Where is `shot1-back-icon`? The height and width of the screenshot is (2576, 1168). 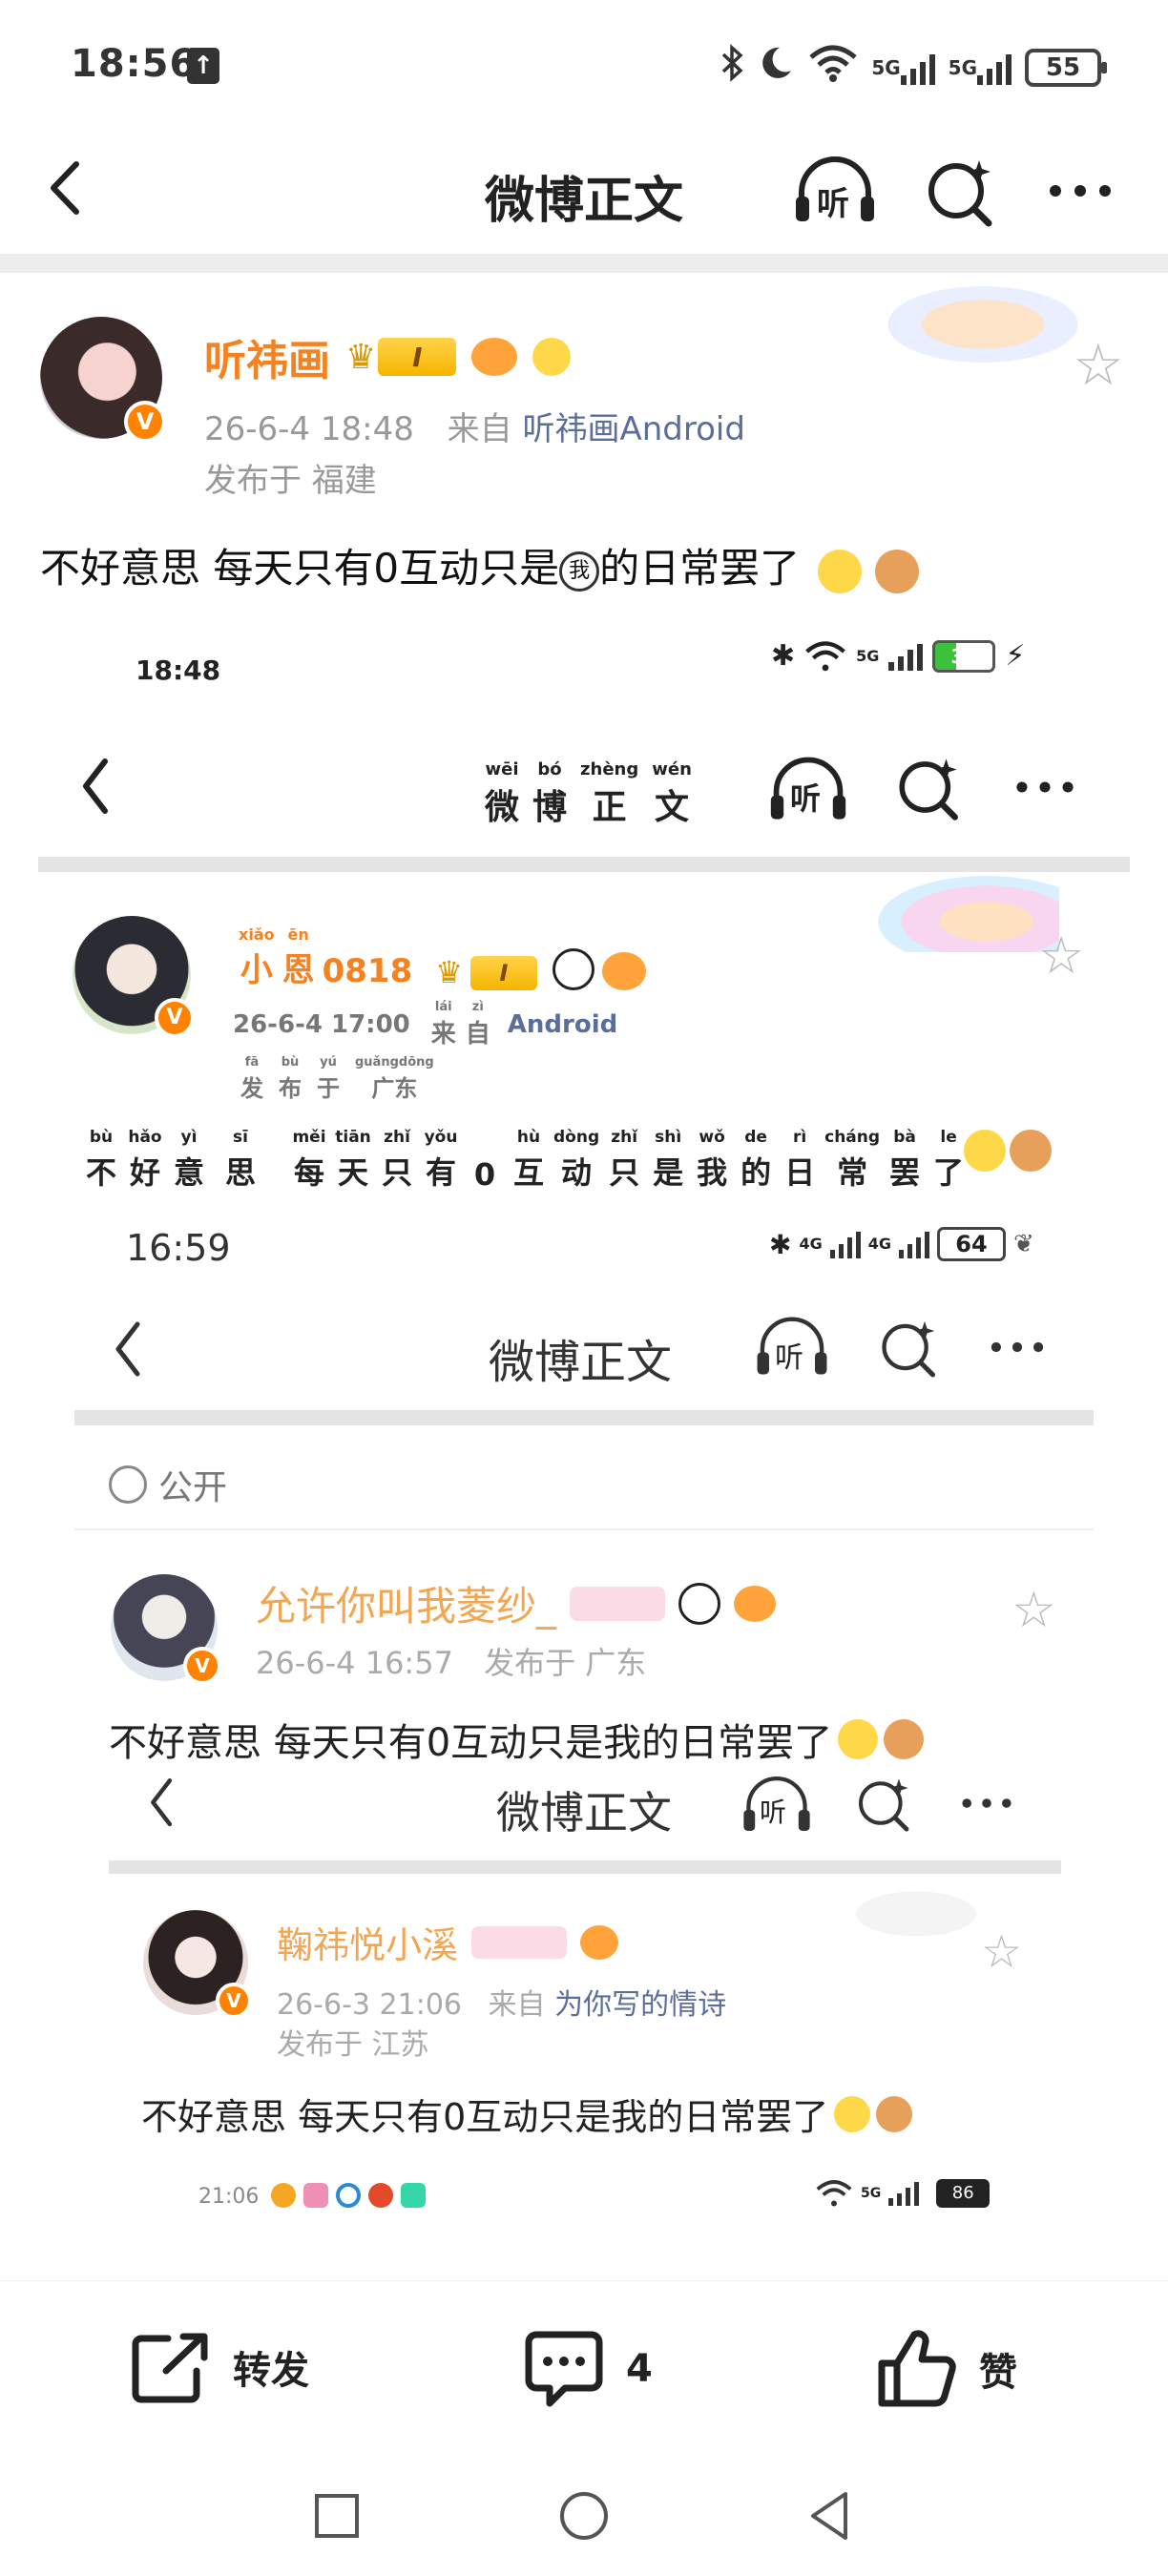
shot1-back-icon is located at coordinates (95, 786).